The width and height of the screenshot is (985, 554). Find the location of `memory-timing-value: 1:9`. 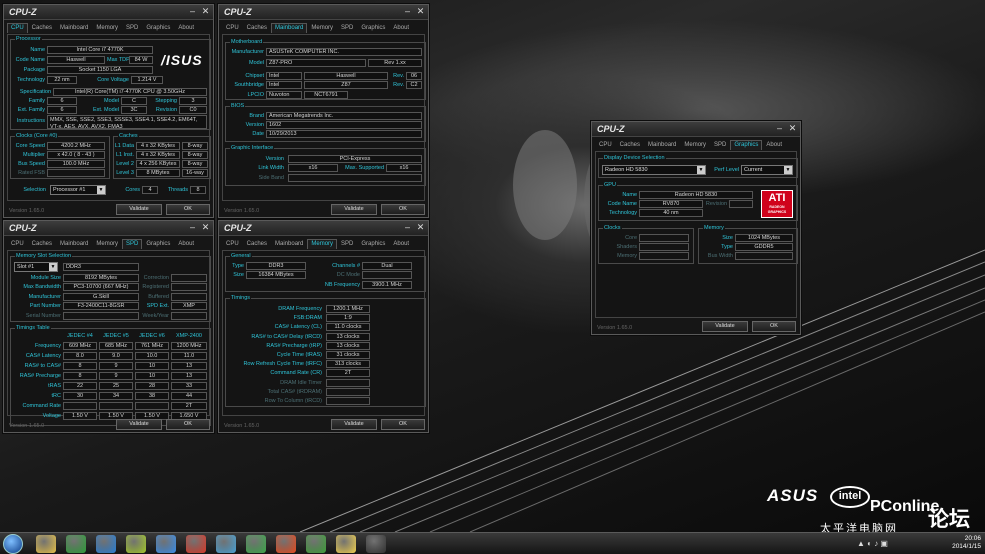

memory-timing-value: 1:9 is located at coordinates (348, 318).